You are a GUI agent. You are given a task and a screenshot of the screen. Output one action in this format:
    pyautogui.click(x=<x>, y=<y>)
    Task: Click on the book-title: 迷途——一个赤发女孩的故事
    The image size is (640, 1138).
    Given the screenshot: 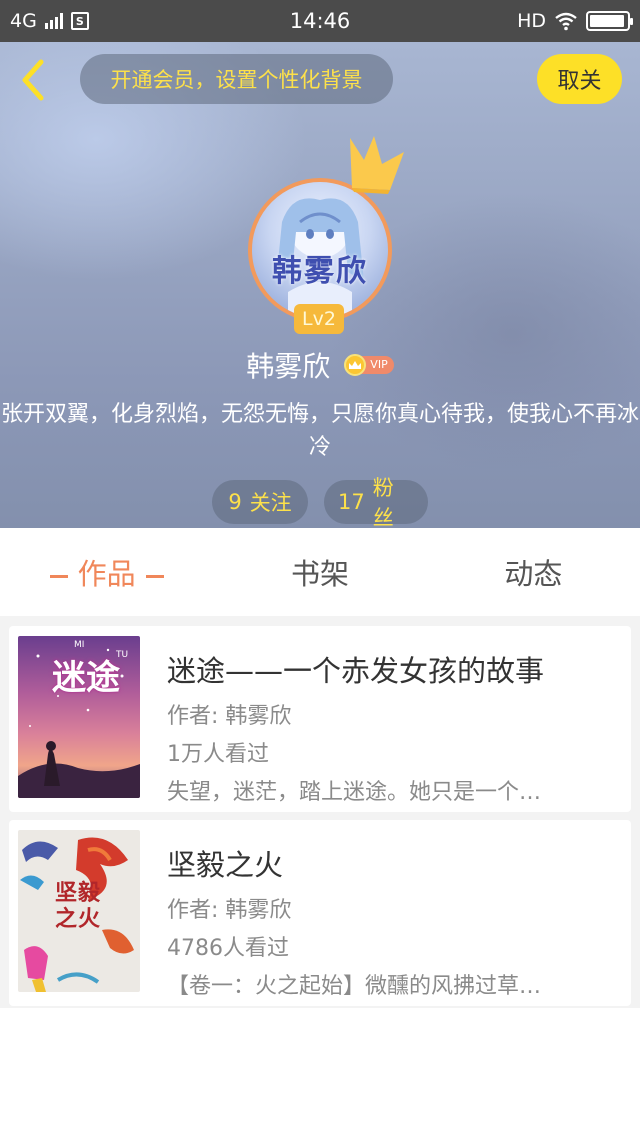 What is the action you would take?
    pyautogui.click(x=356, y=671)
    